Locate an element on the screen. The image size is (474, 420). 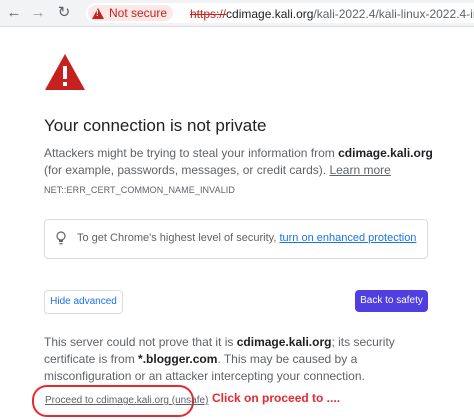
explanation-host: cdimage.kali.org is located at coordinates (385, 153).